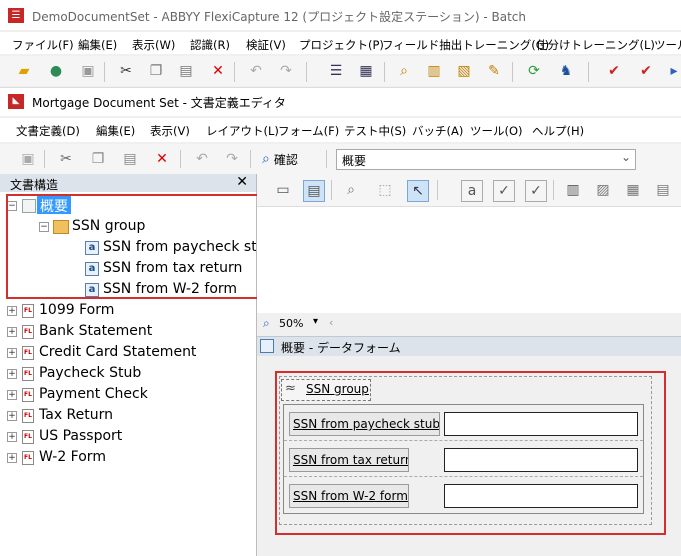 The width and height of the screenshot is (681, 556). What do you see at coordinates (366, 71) in the screenshot?
I see `grid-view-icon: ▦` at bounding box center [366, 71].